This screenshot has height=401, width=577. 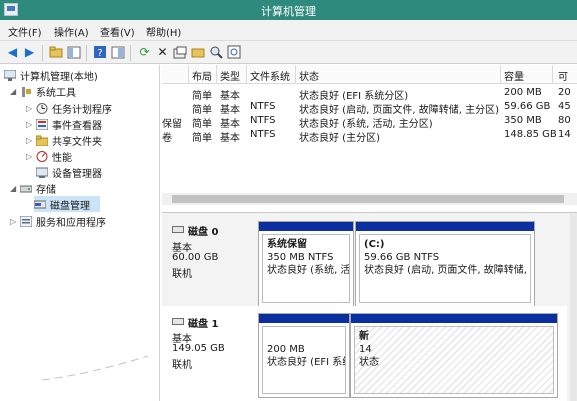 What do you see at coordinates (163, 31) in the screenshot?
I see `menu-help: 帮助(H)` at bounding box center [163, 31].